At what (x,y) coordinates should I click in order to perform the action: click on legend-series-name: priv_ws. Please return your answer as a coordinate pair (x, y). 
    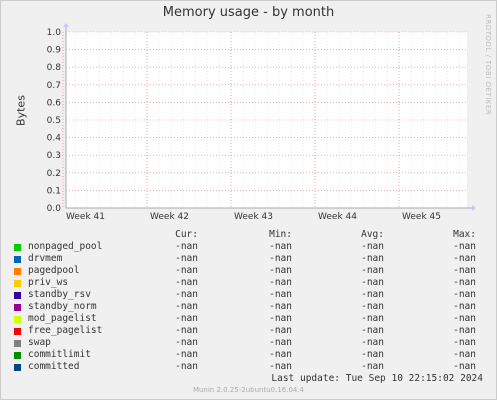
    Looking at the image, I should click on (48, 282).